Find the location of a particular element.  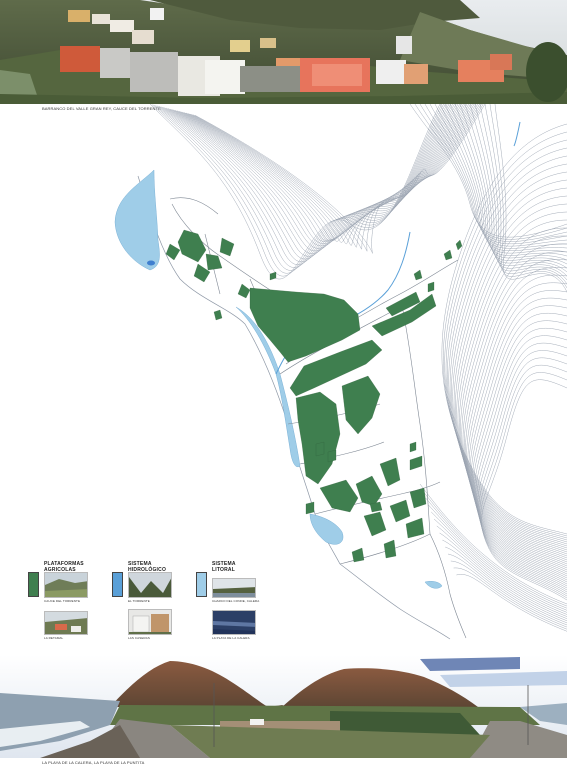

bottom-panorama-photo is located at coordinates (283, 706).